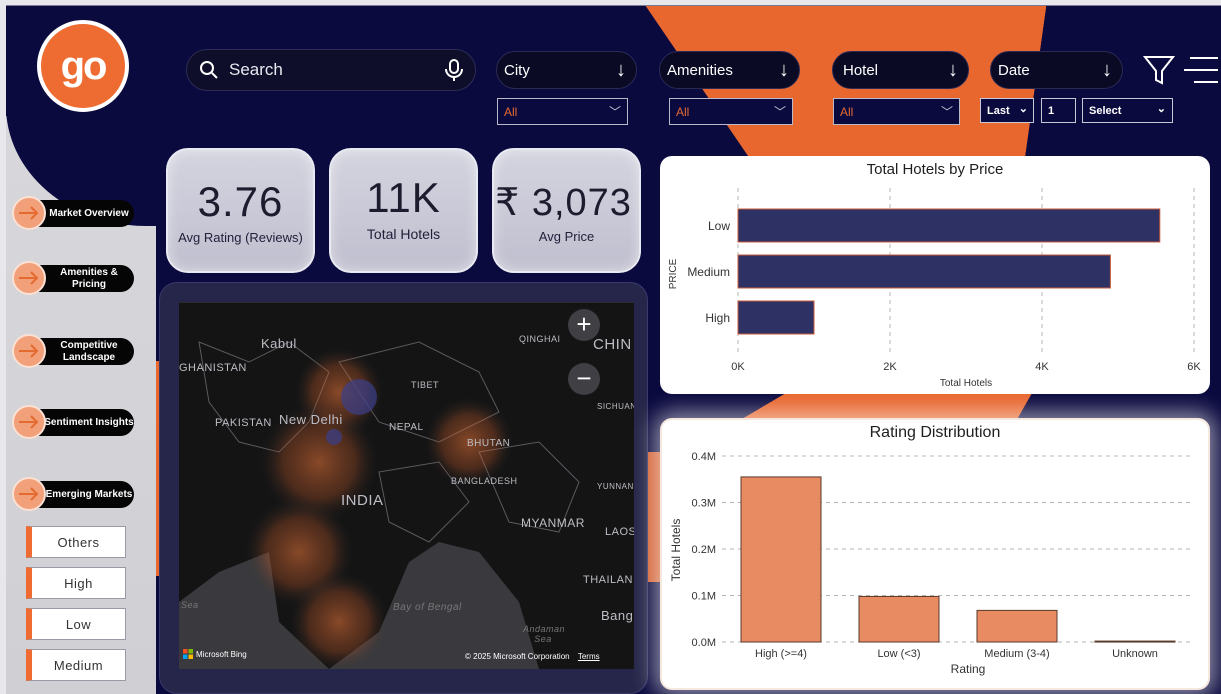 The image size is (1221, 694). What do you see at coordinates (704, 504) in the screenshot?
I see `y-tick-label: 0.3M` at bounding box center [704, 504].